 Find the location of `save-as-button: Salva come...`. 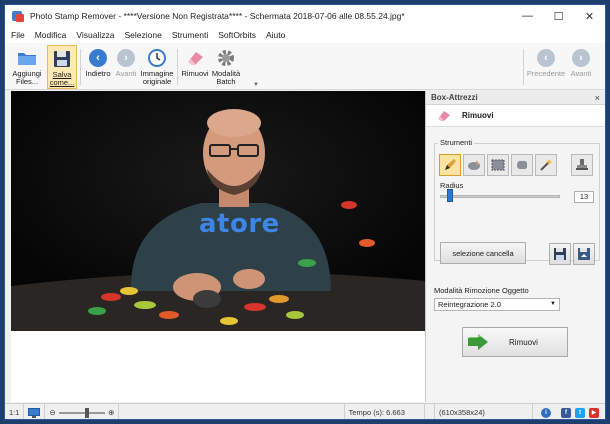

save-as-button: Salva come... is located at coordinates (62, 67).